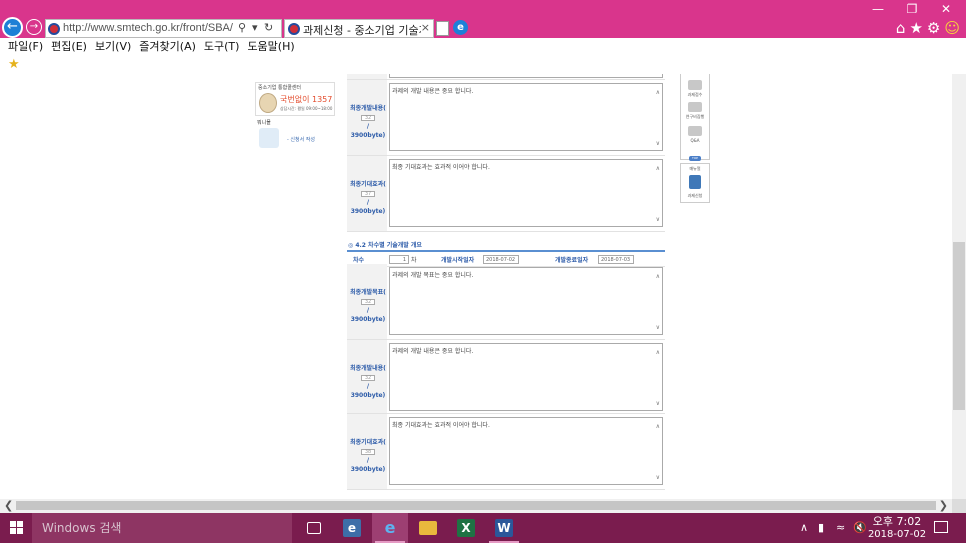  What do you see at coordinates (17, 528) in the screenshot?
I see `windows-start-icon` at bounding box center [17, 528].